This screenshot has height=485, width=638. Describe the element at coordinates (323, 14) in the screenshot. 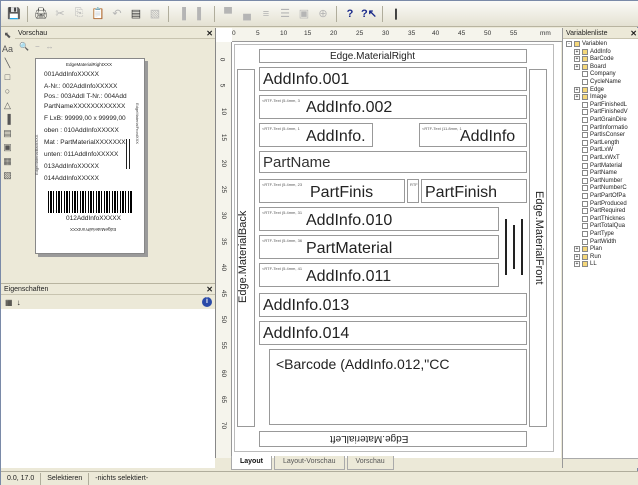

I see `center-icon: ⊕` at that location.